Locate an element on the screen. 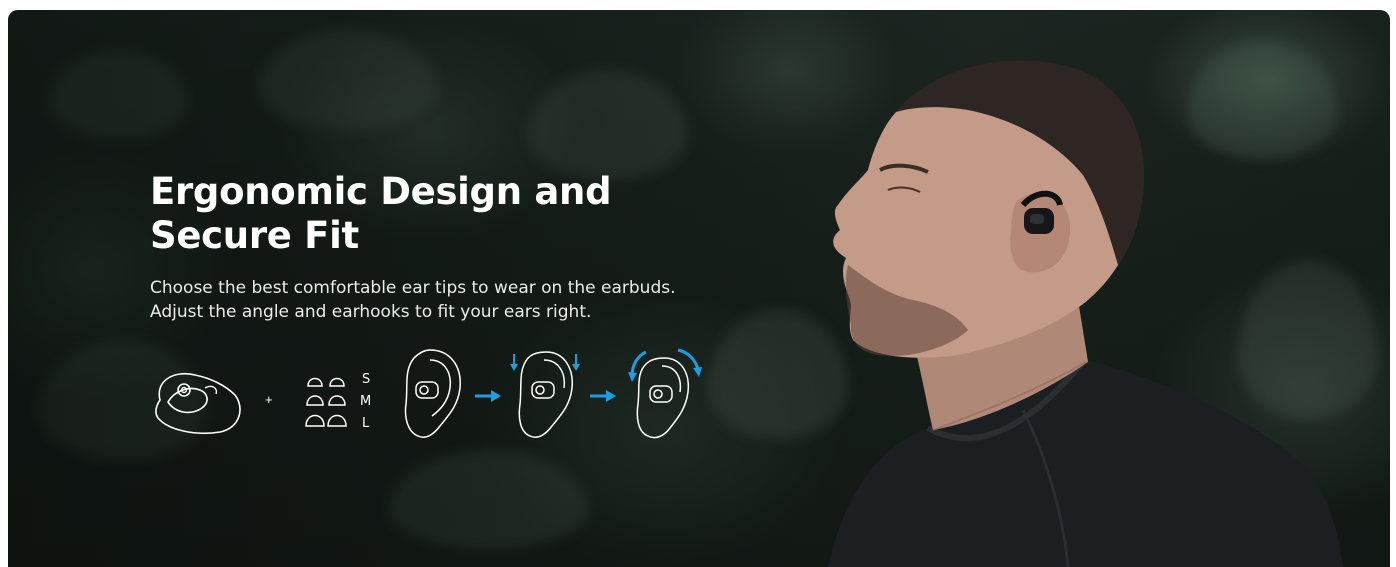 The image size is (1396, 567). fit-steps: + S M L is located at coordinates (430, 390).